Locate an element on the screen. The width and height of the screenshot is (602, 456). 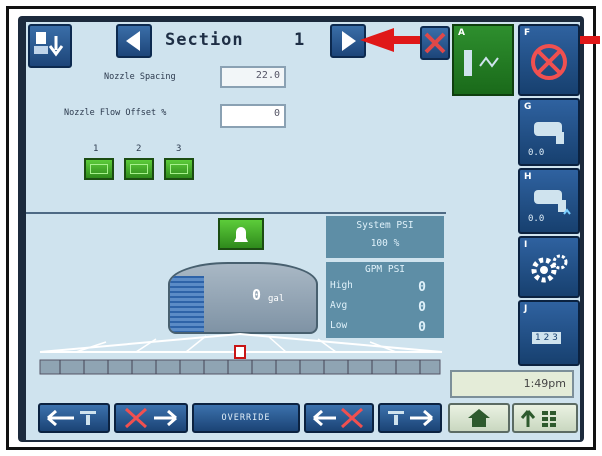
side-key-g-button: G 0.0 is located at coordinates (549, 132).